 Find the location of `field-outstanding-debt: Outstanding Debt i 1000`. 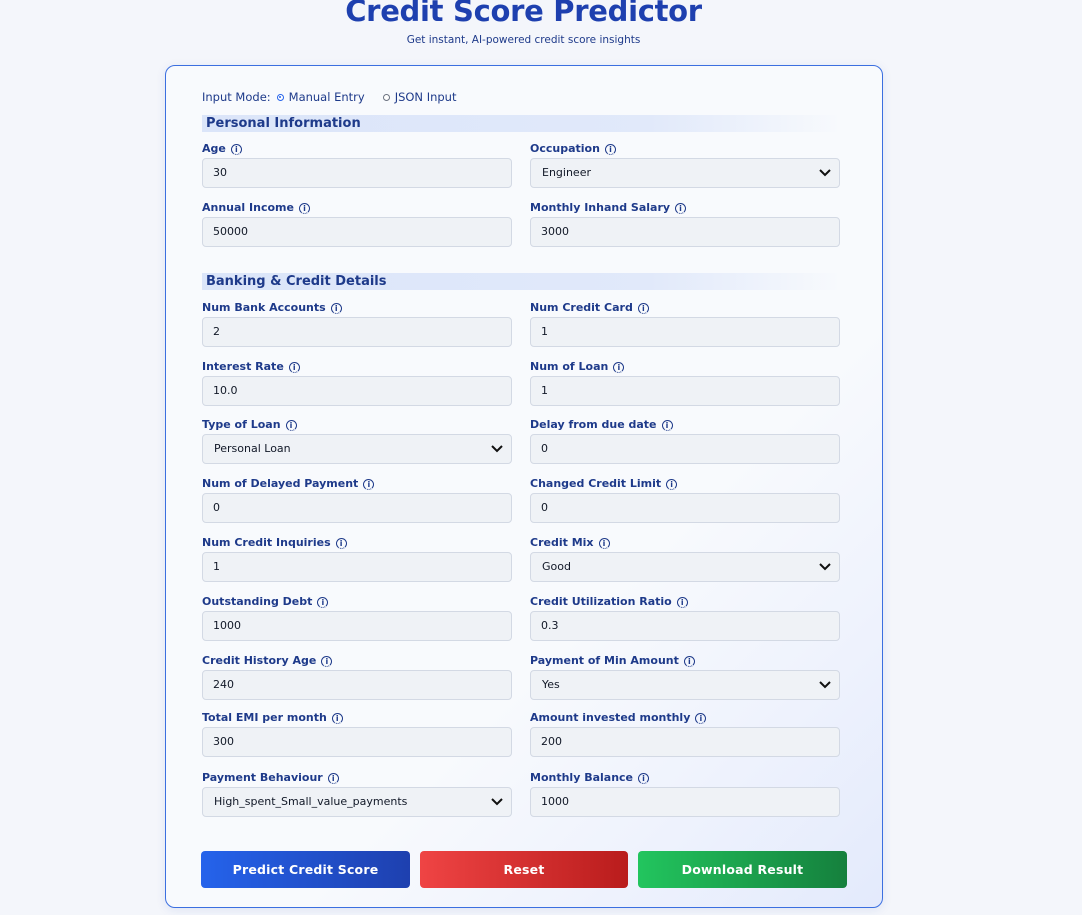

field-outstanding-debt: Outstanding Debt i 1000 is located at coordinates (357, 618).